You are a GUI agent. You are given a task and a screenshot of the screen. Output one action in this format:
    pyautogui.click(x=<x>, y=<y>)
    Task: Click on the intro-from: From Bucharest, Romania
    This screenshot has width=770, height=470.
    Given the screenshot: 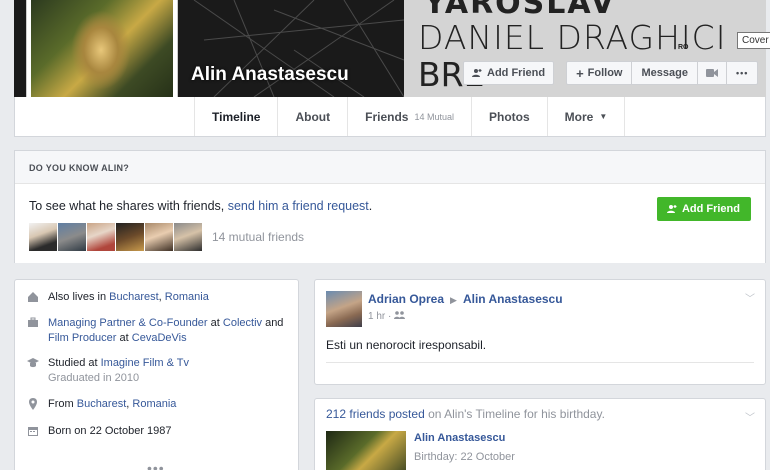 What is the action you would take?
    pyautogui.click(x=159, y=404)
    